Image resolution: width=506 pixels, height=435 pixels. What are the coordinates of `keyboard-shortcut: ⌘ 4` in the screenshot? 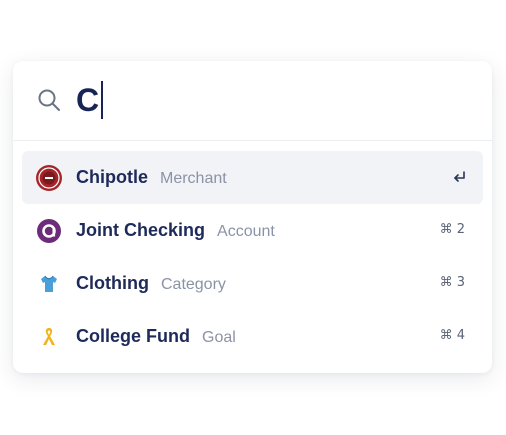 It's located at (452, 335).